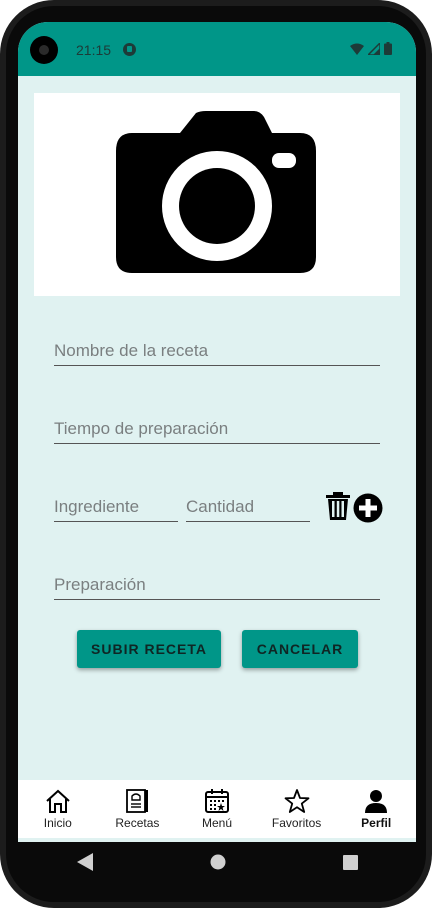  What do you see at coordinates (296, 823) in the screenshot?
I see `nav-label-favoritos: Favoritos` at bounding box center [296, 823].